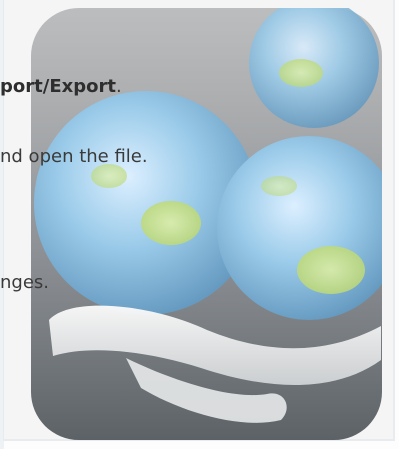 This screenshot has width=399, height=449. Describe the element at coordinates (74, 156) in the screenshot. I see `step-open-file: nd open the file.` at that location.